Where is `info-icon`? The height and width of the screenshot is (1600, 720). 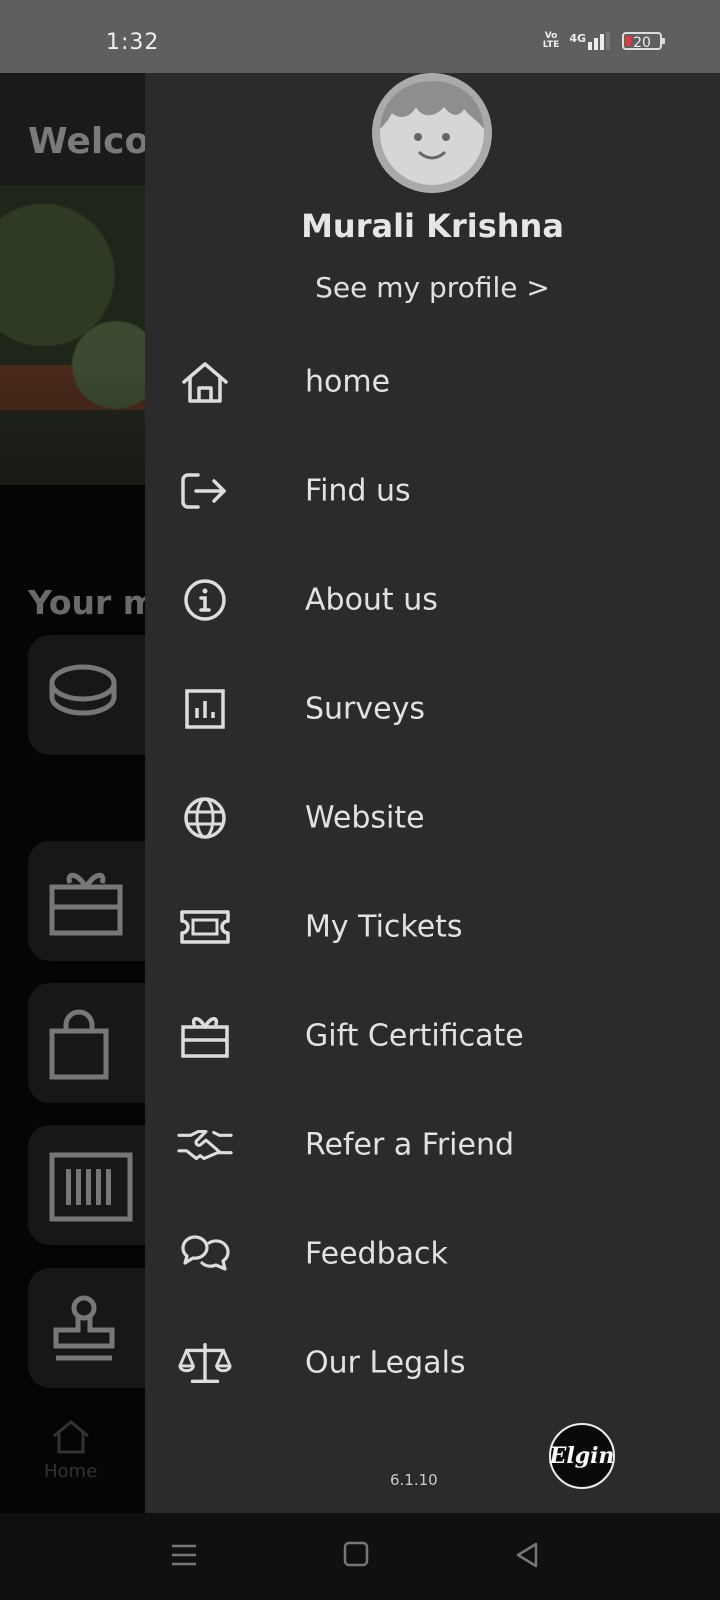
info-icon is located at coordinates (205, 600).